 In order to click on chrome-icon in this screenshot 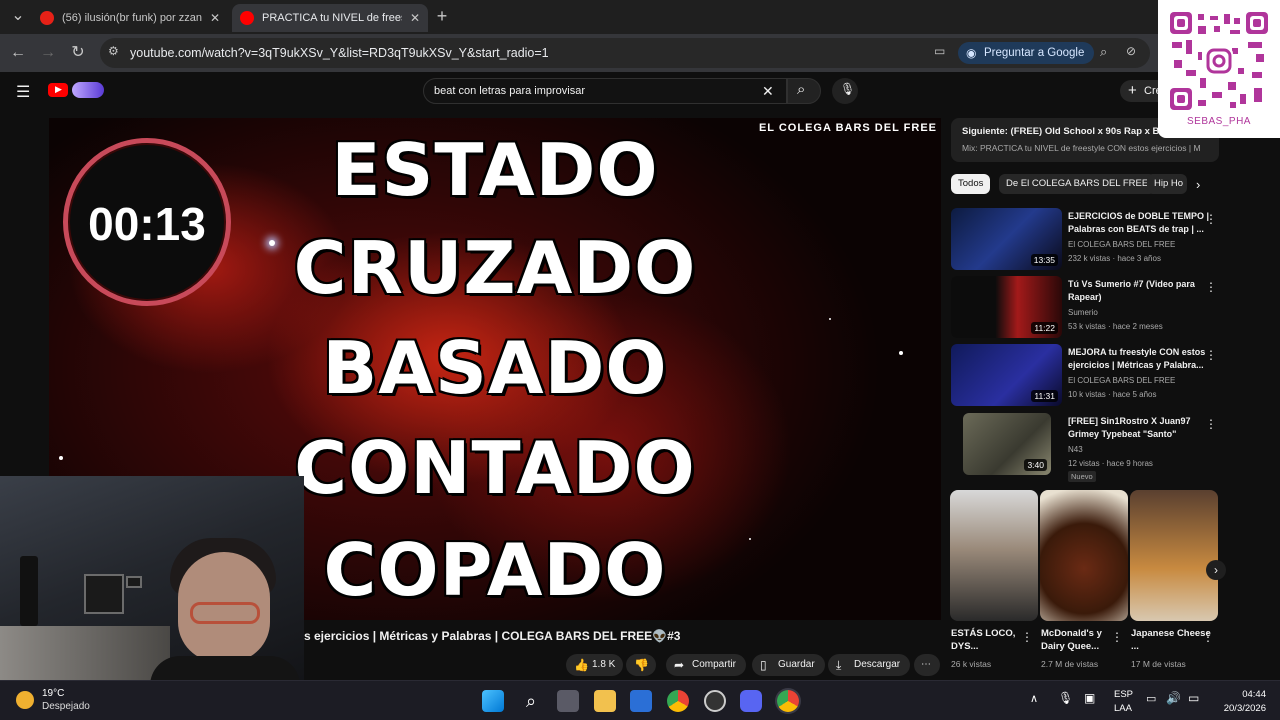, I will do `click(678, 701)`.